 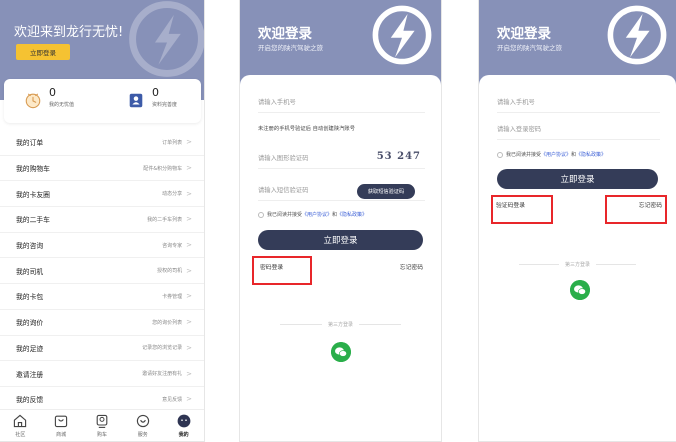 I want to click on menu-title: 我的司机, so click(x=30, y=271).